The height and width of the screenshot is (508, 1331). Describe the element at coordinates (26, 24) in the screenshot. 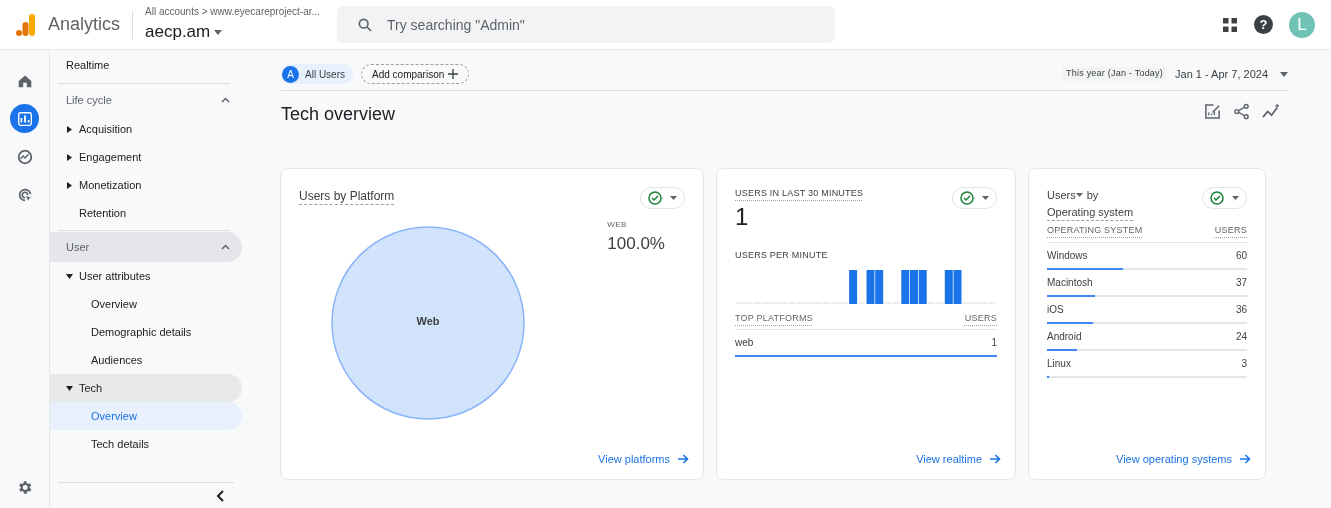

I see `analytics-logo-icon` at that location.